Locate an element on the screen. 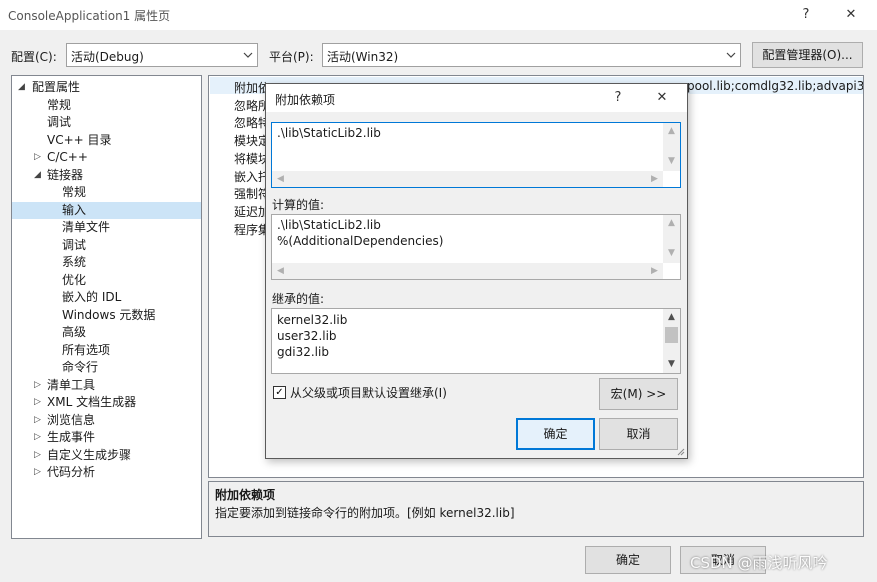  dependencies-edit: .\lib\StaticLib2.lib ▲ ▼ ◀ ▶ is located at coordinates (476, 155).